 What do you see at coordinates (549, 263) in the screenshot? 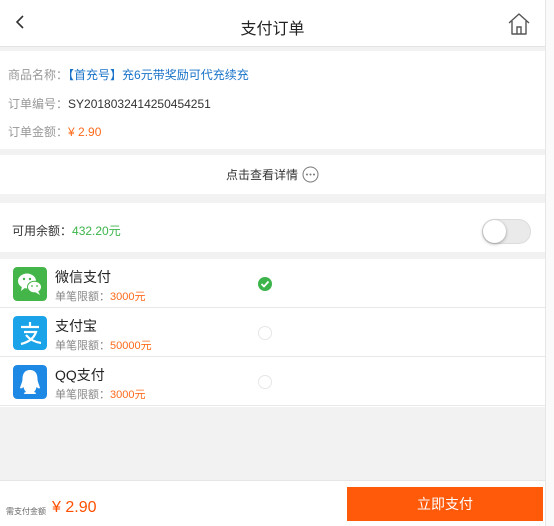
I see `scrollbar` at bounding box center [549, 263].